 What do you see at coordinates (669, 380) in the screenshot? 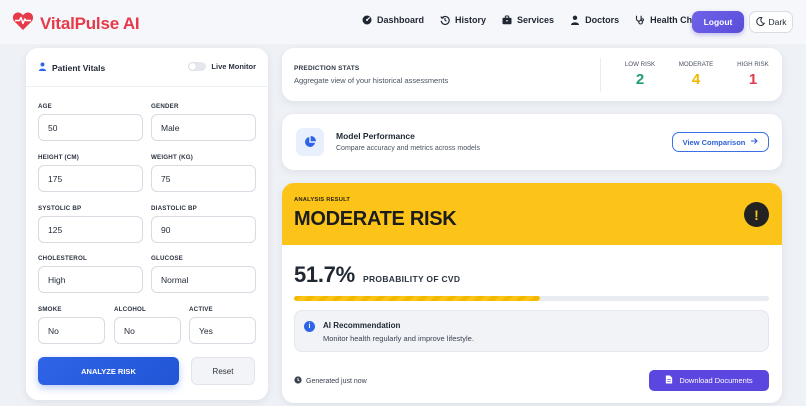
I see `document-icon` at bounding box center [669, 380].